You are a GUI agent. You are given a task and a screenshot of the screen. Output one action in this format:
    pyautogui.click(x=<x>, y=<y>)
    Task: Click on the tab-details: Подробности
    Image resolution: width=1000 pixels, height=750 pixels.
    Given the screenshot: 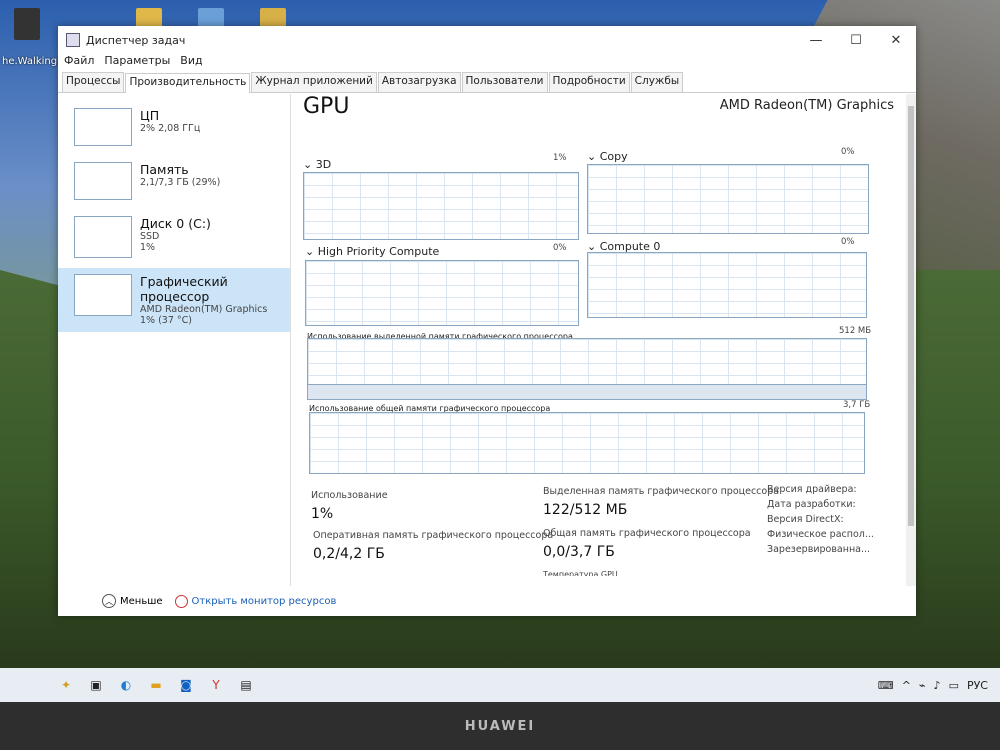 What is the action you would take?
    pyautogui.click(x=589, y=82)
    